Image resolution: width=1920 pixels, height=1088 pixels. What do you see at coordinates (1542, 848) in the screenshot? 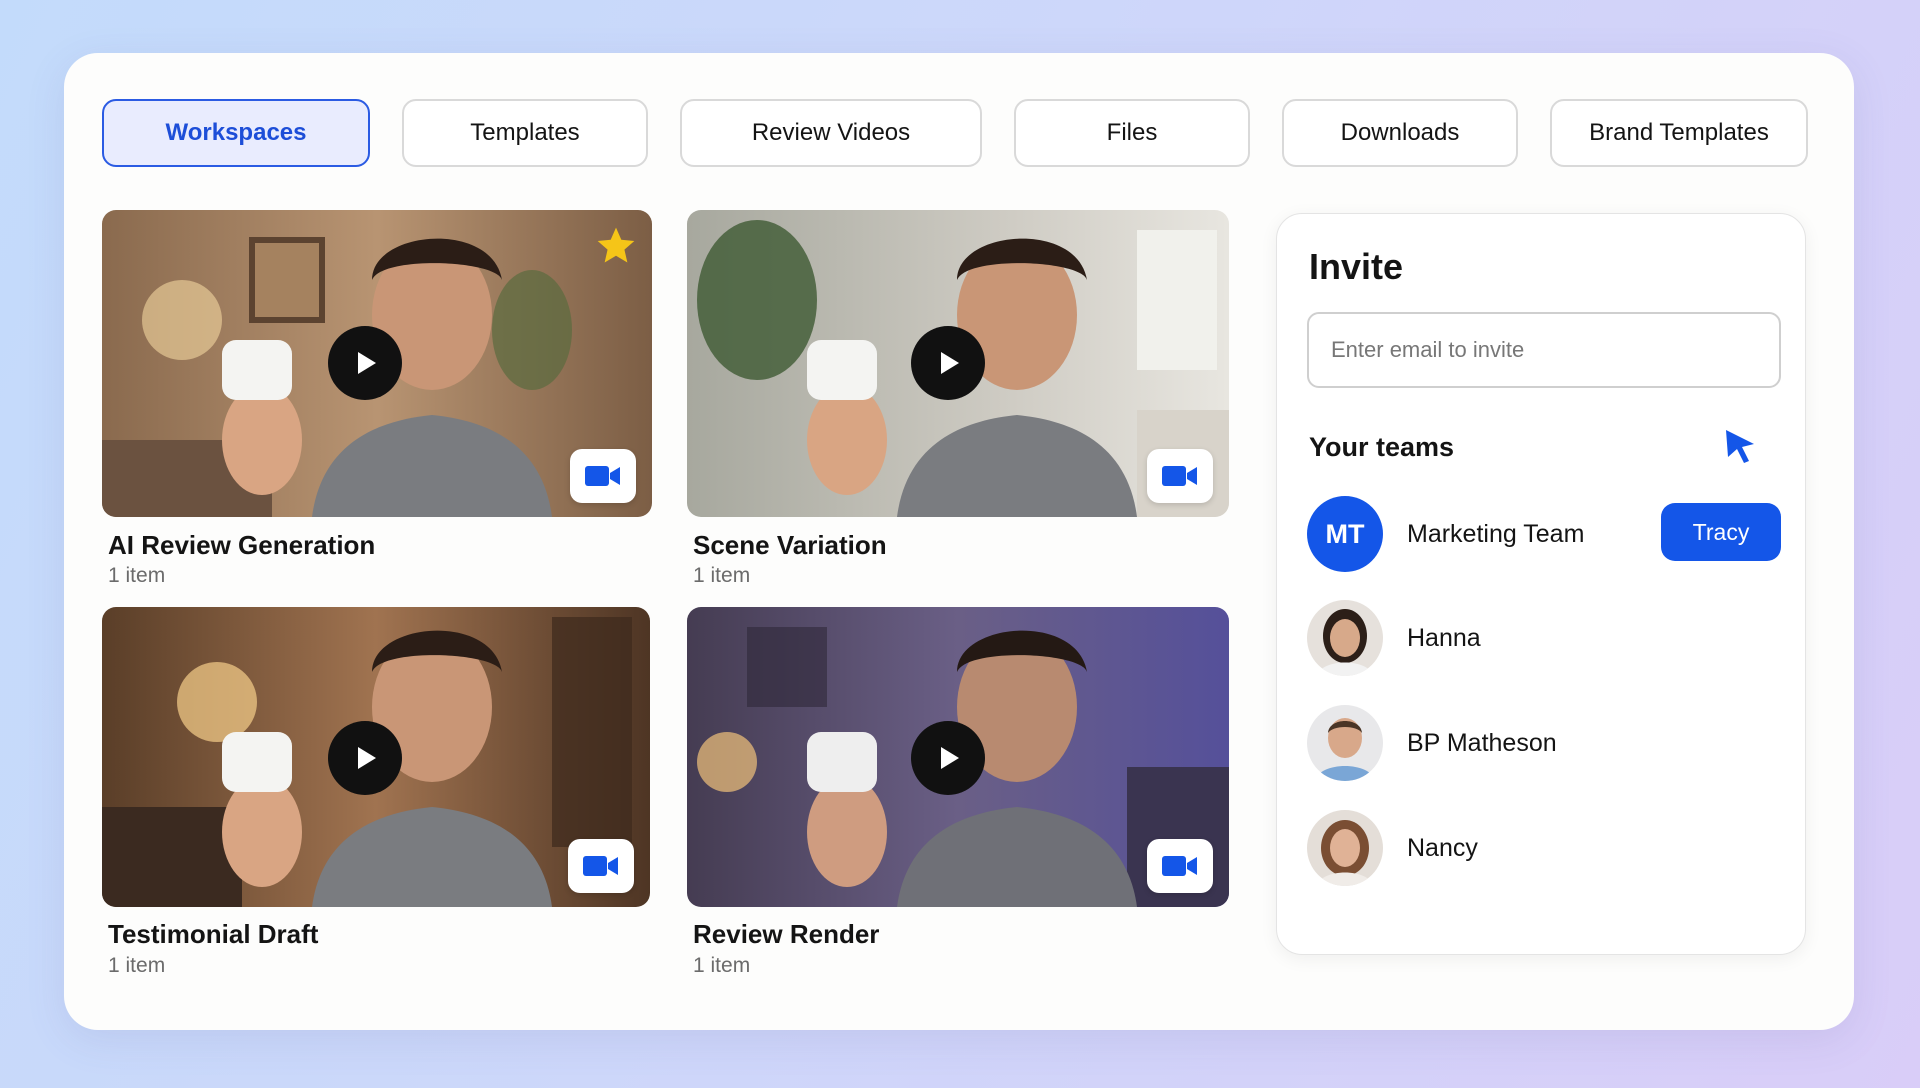
I see `team-row-nancy: Nancy` at bounding box center [1542, 848].